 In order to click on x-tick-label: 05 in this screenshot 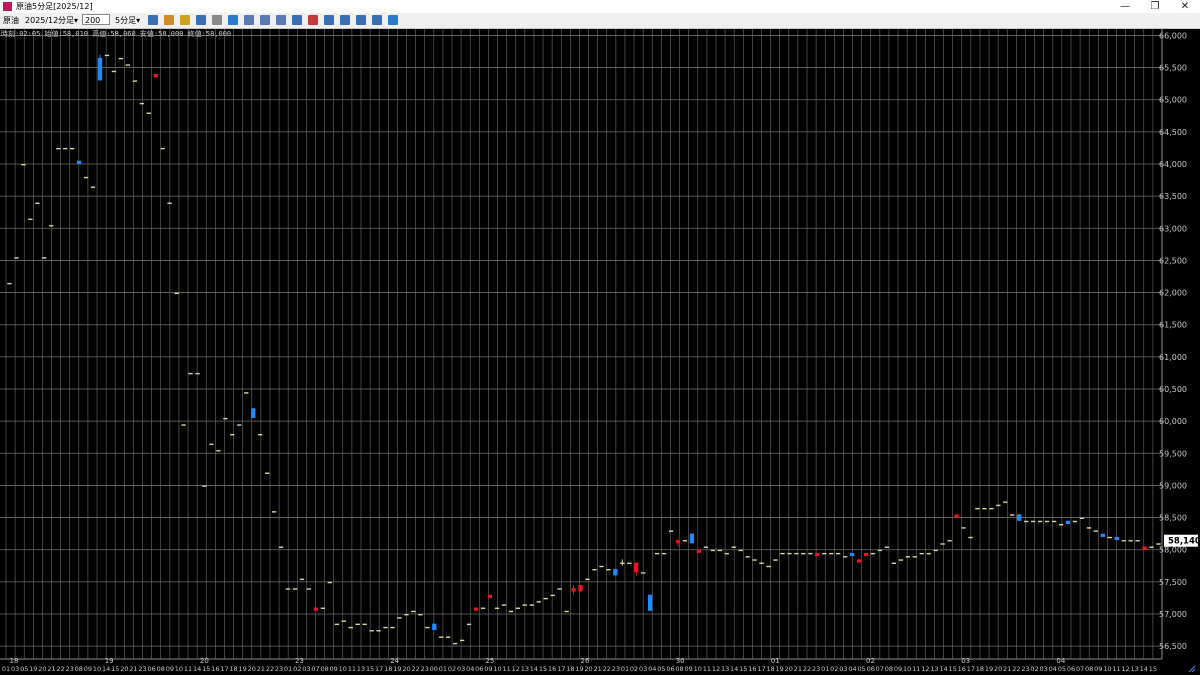, I will do `click(1062, 669)`.